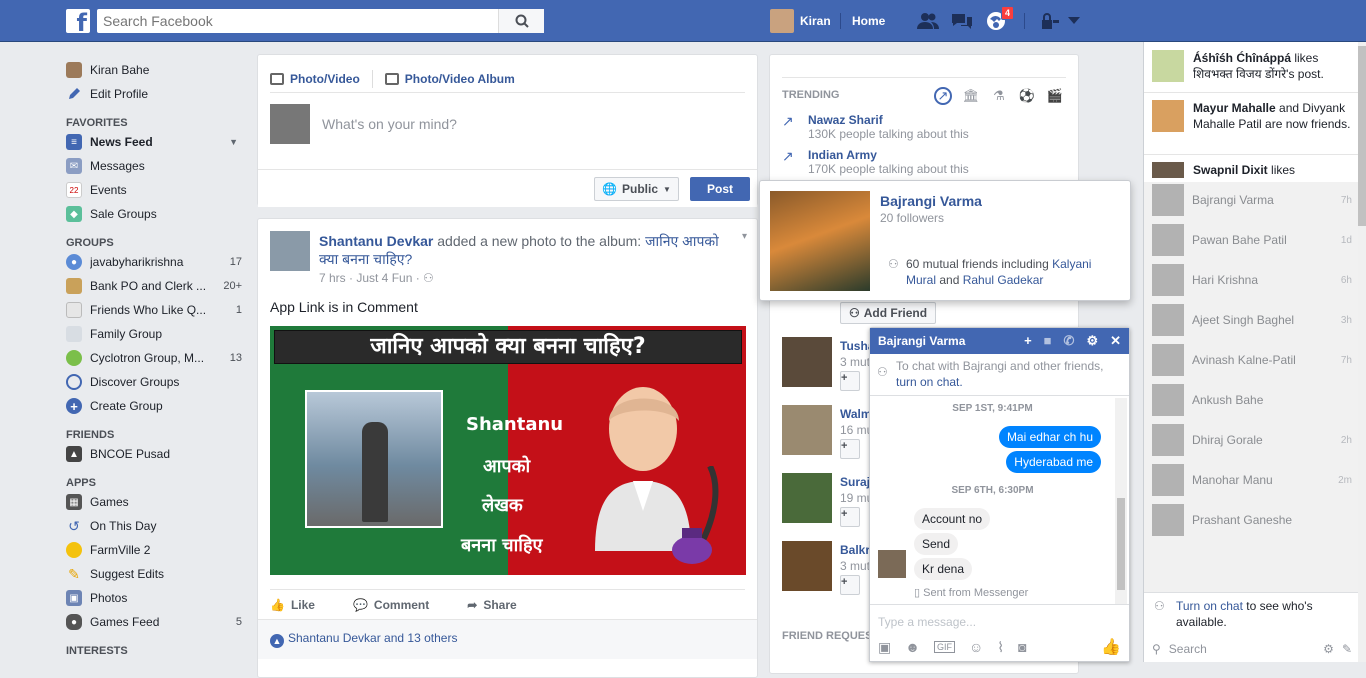 Image resolution: width=1366 pixels, height=678 pixels. I want to click on thumbs-up-icon: 👍, so click(1111, 647).